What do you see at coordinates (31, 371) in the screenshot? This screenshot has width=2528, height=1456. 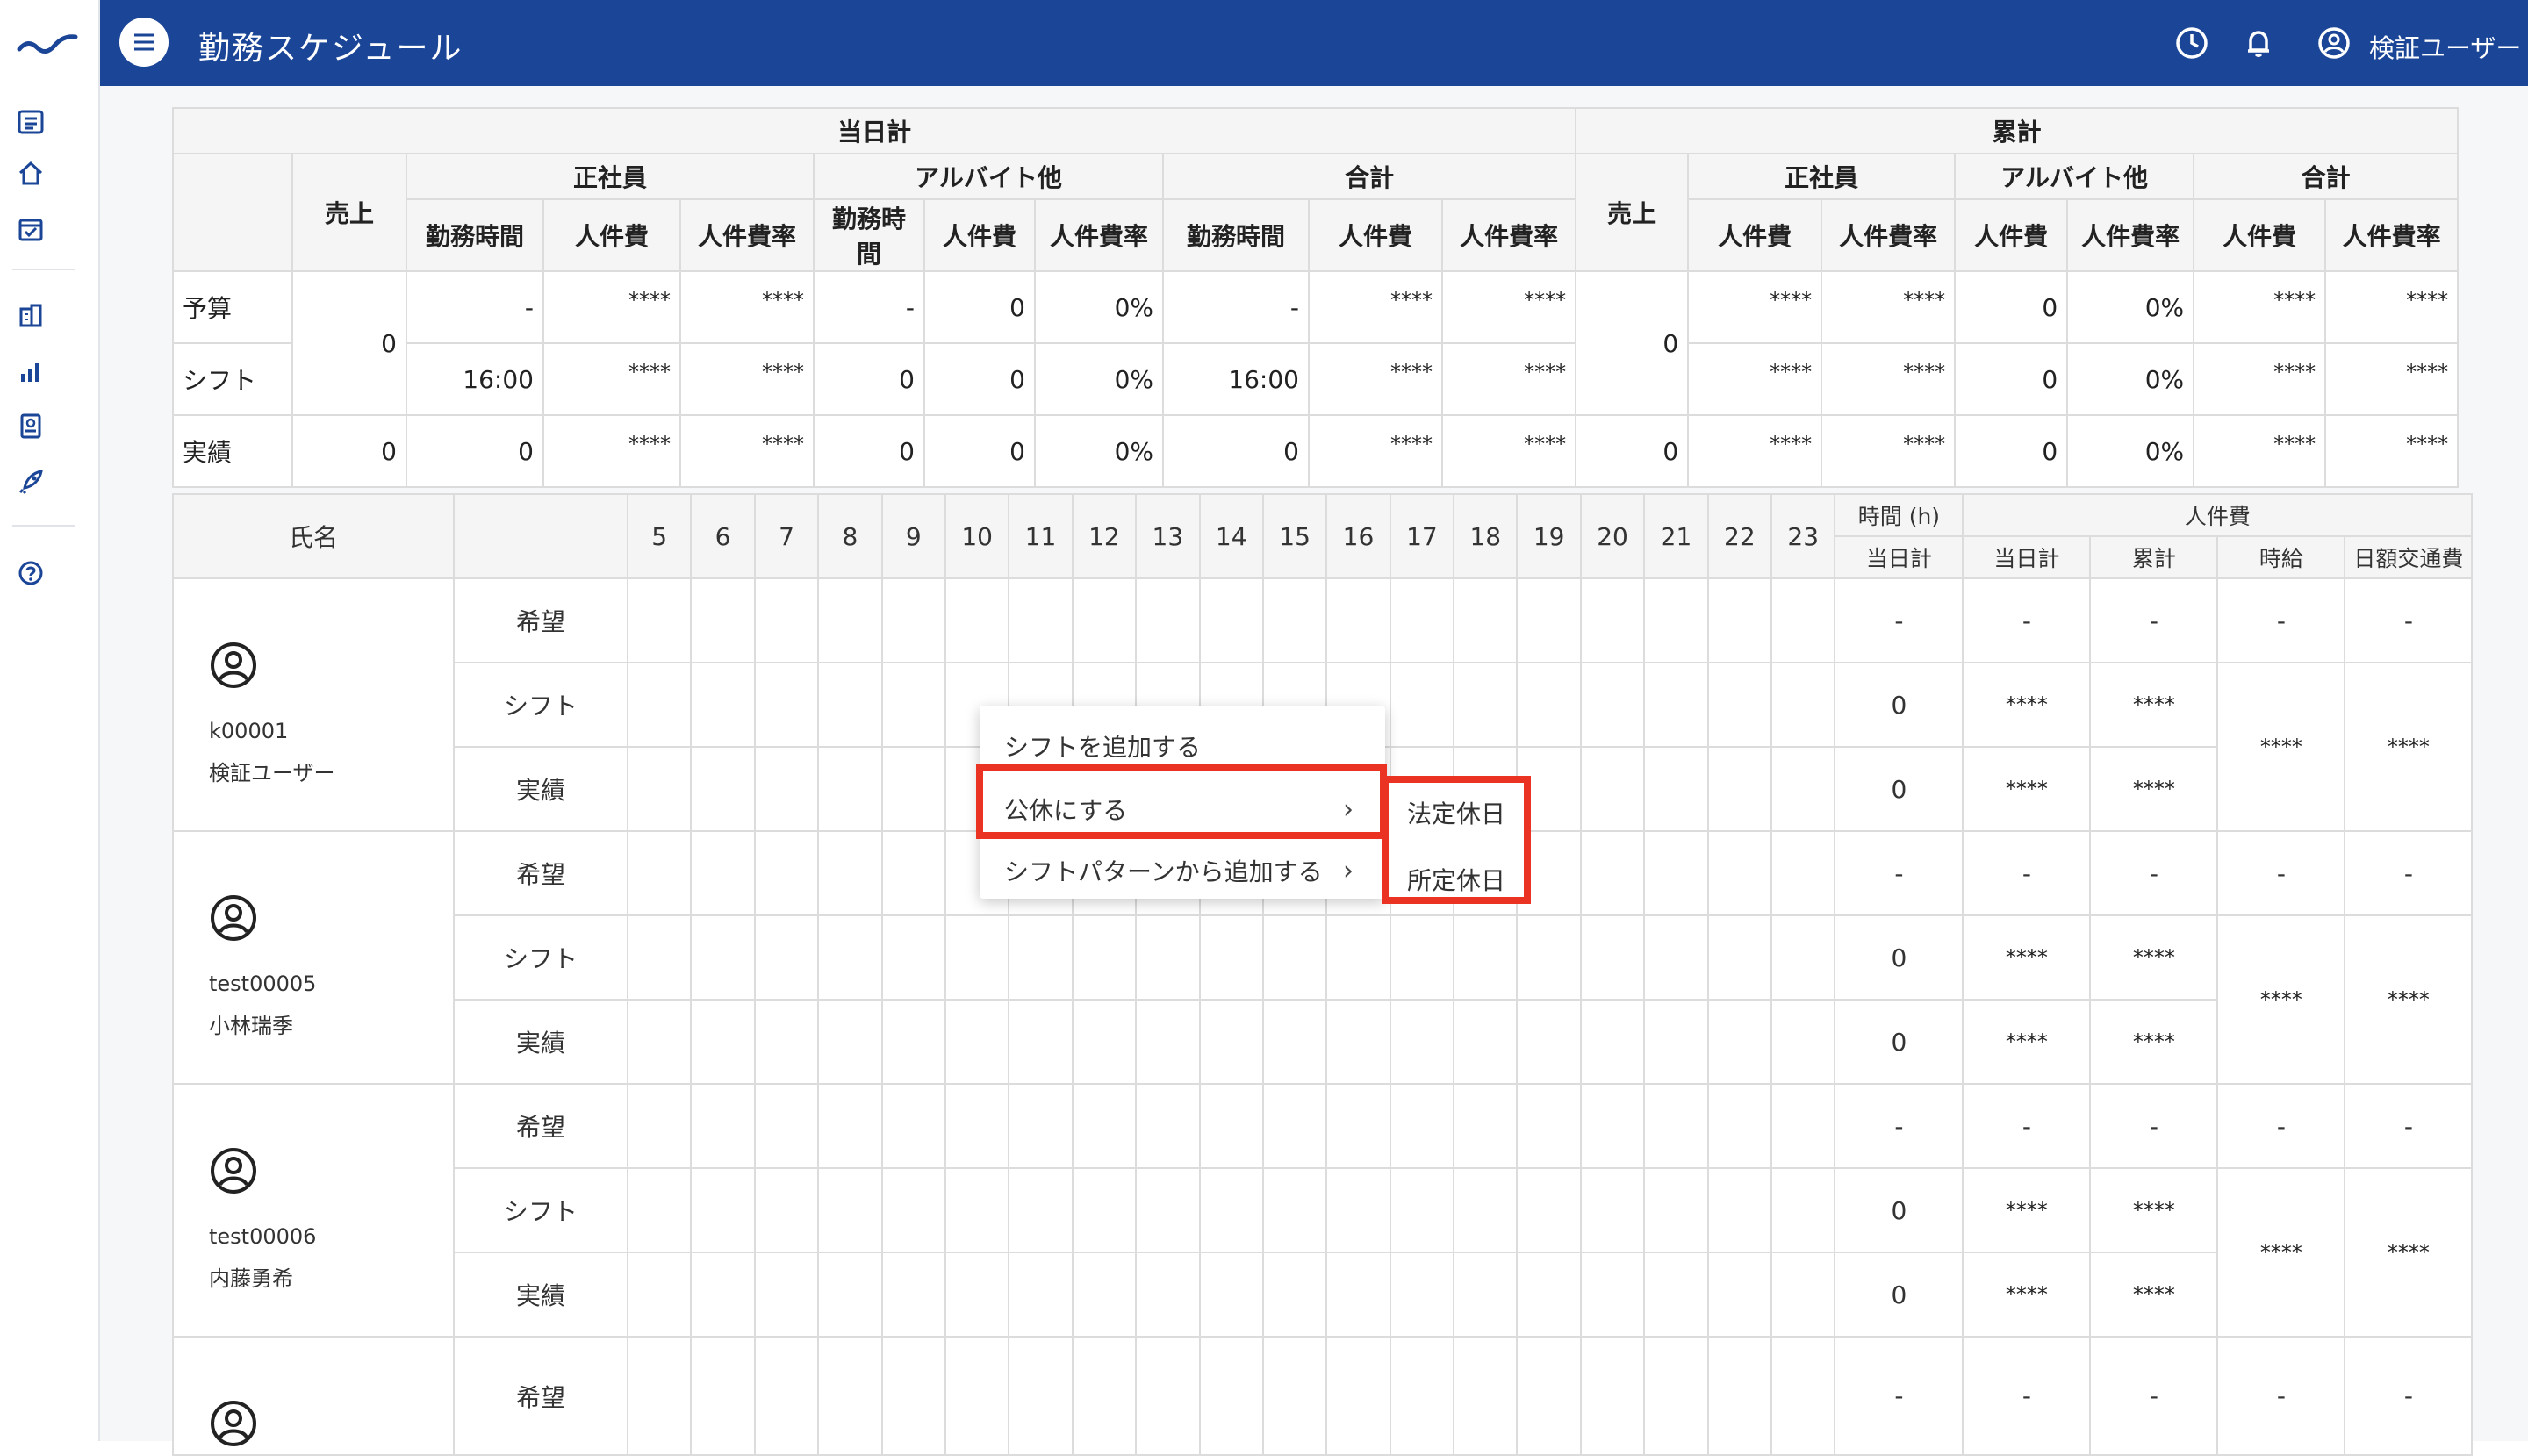 I see `bar-chart-icon` at bounding box center [31, 371].